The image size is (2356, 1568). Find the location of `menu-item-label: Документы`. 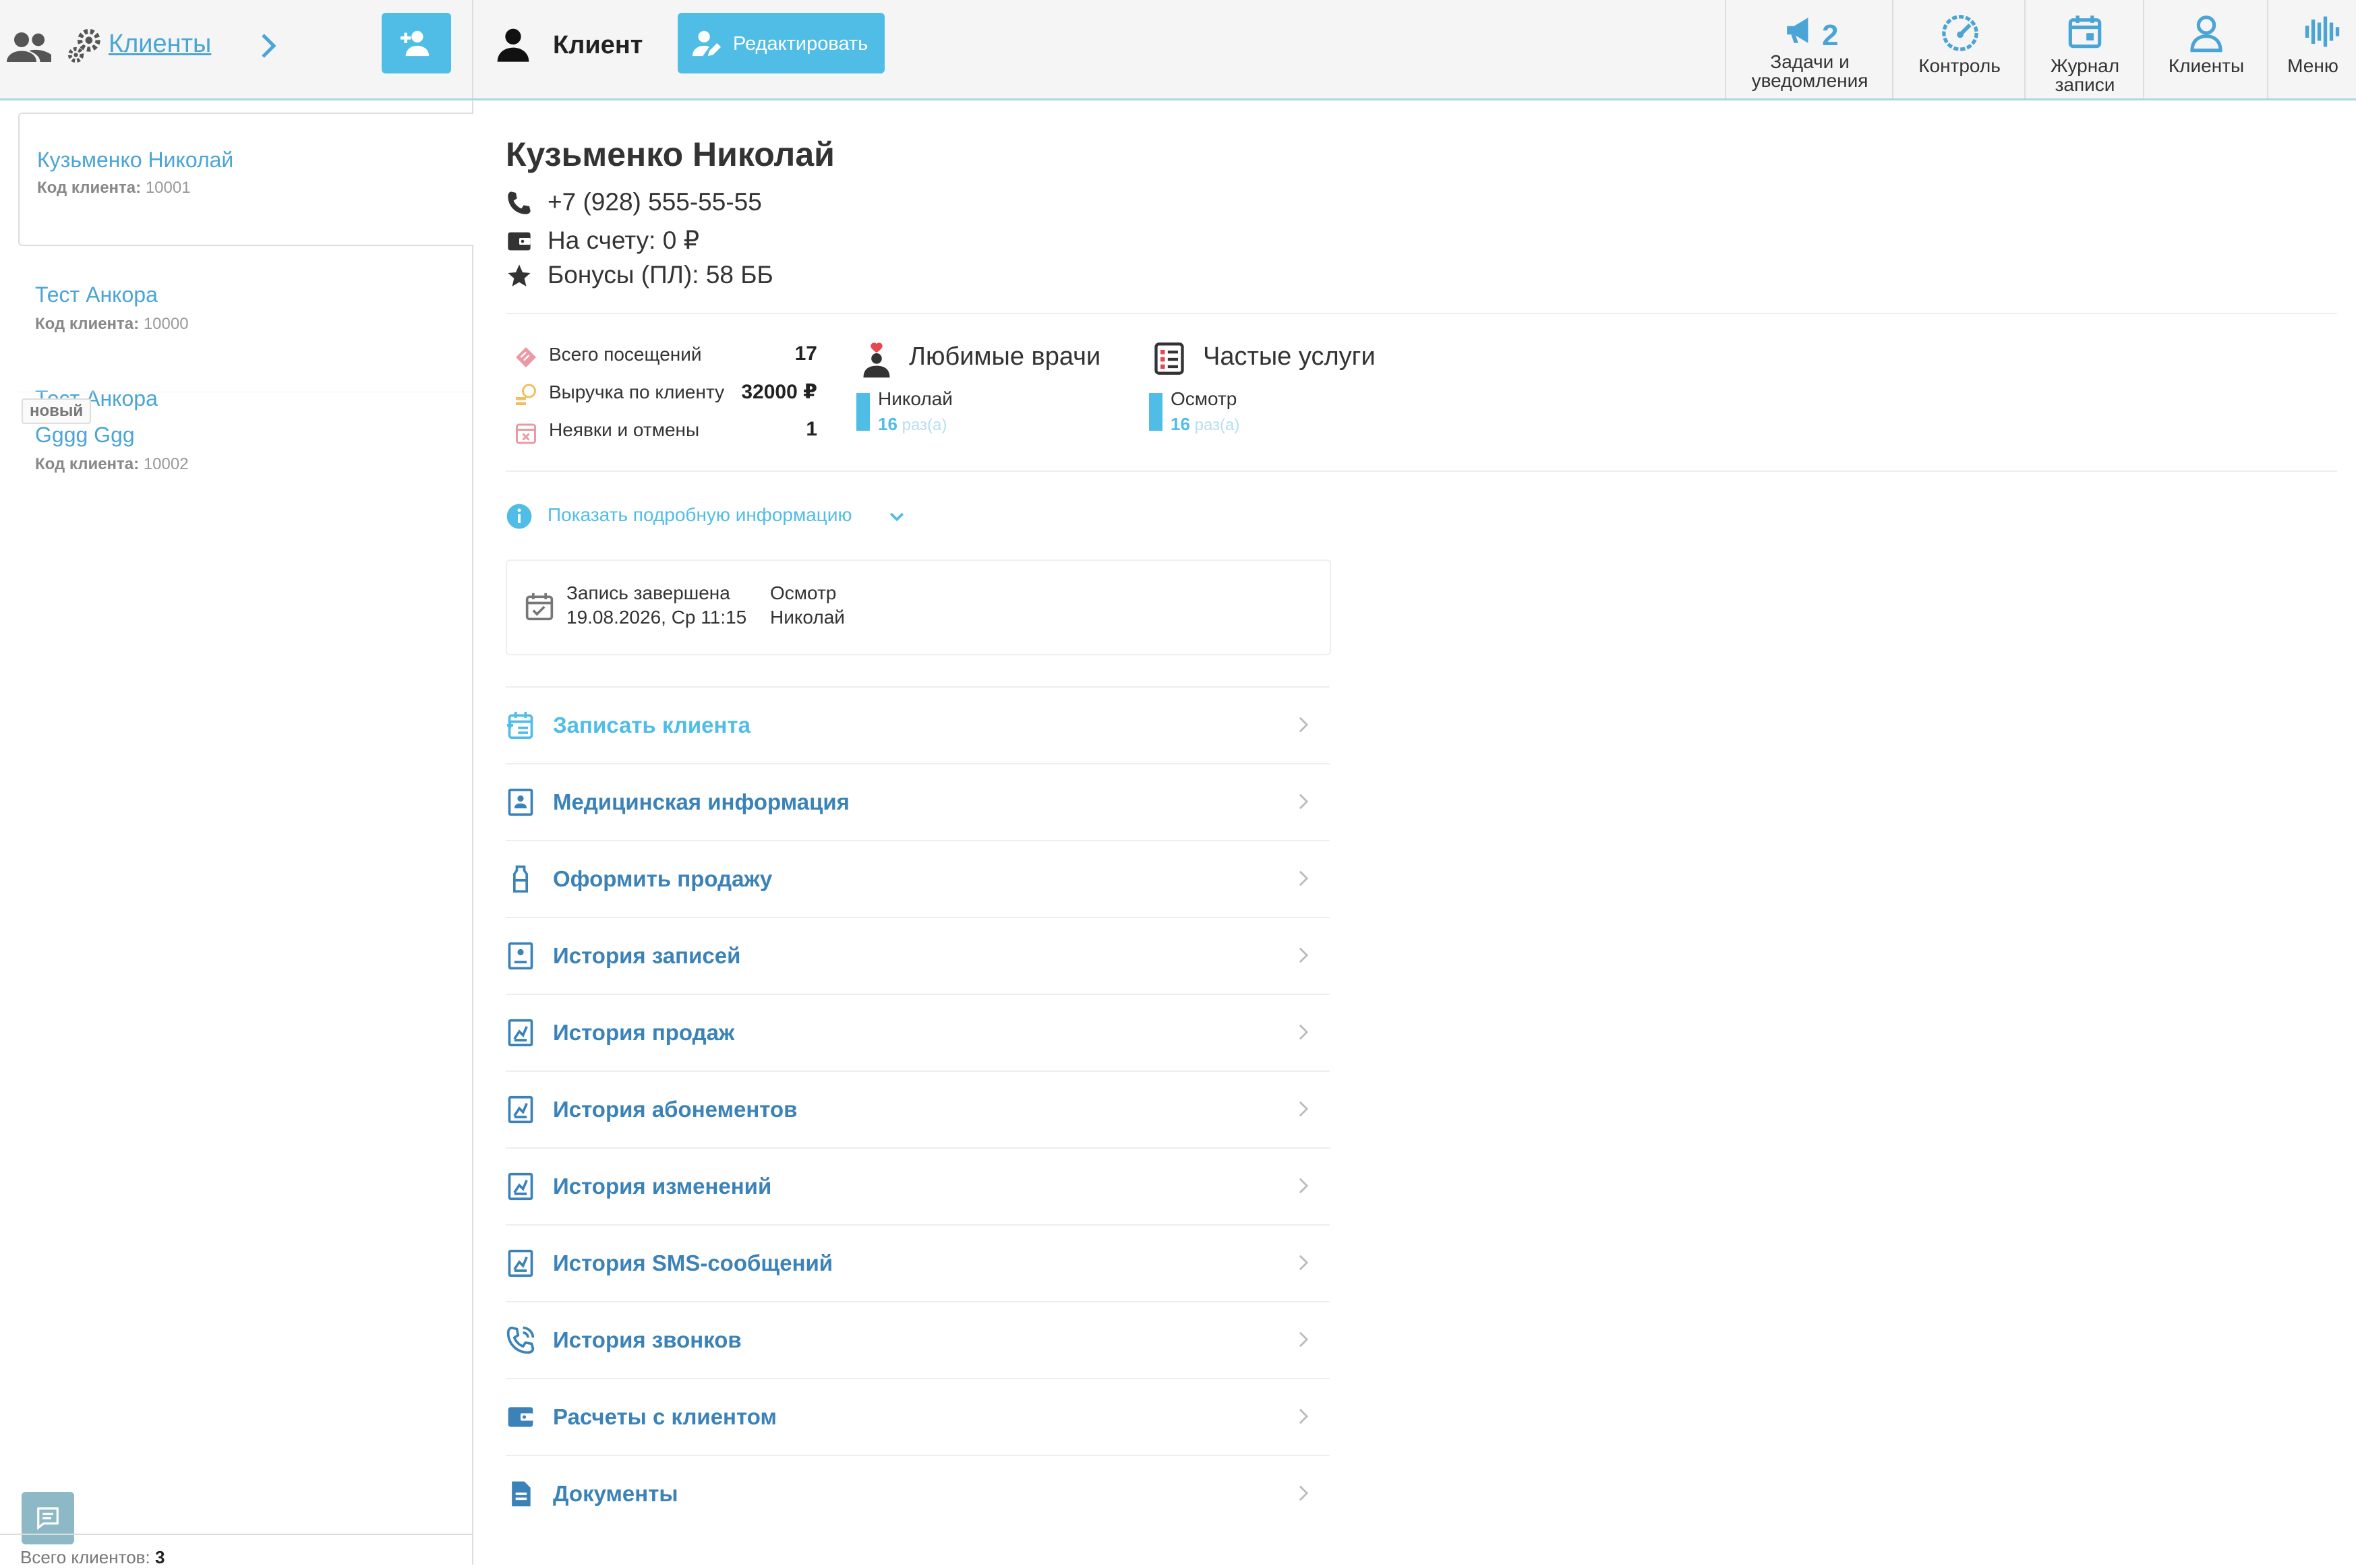

menu-item-label: Документы is located at coordinates (615, 1493).